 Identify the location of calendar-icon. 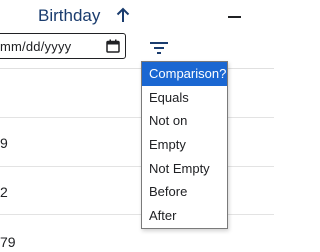
(113, 46).